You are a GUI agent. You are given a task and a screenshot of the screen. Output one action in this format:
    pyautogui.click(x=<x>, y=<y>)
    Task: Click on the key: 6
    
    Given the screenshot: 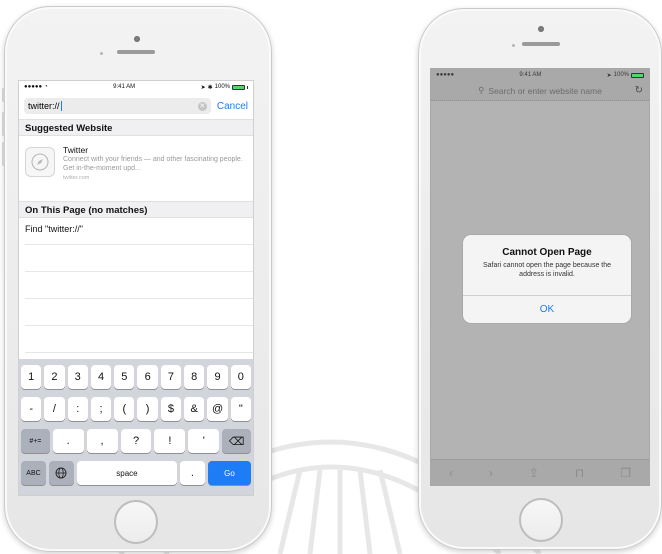 What is the action you would take?
    pyautogui.click(x=147, y=377)
    